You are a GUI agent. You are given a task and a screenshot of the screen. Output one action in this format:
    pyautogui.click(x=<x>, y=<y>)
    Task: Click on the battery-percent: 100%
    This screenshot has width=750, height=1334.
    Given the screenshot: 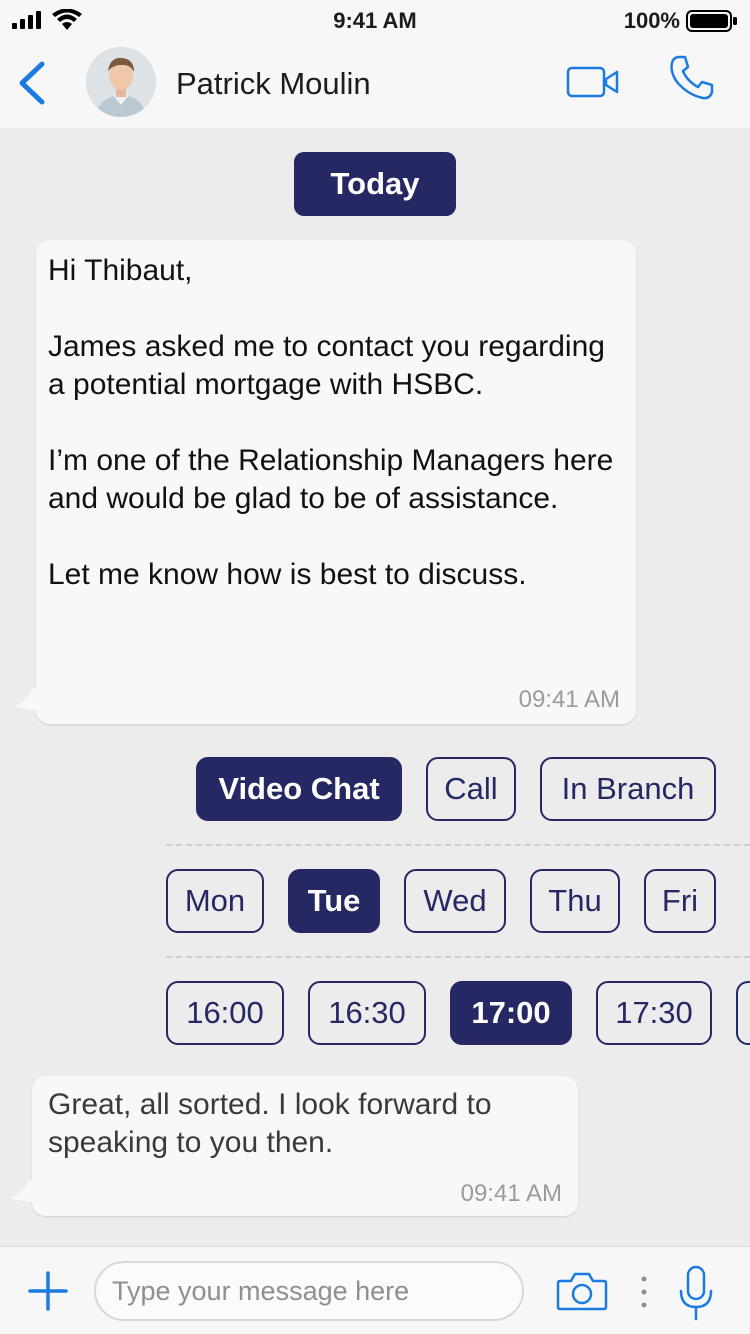 What is the action you would take?
    pyautogui.click(x=651, y=20)
    